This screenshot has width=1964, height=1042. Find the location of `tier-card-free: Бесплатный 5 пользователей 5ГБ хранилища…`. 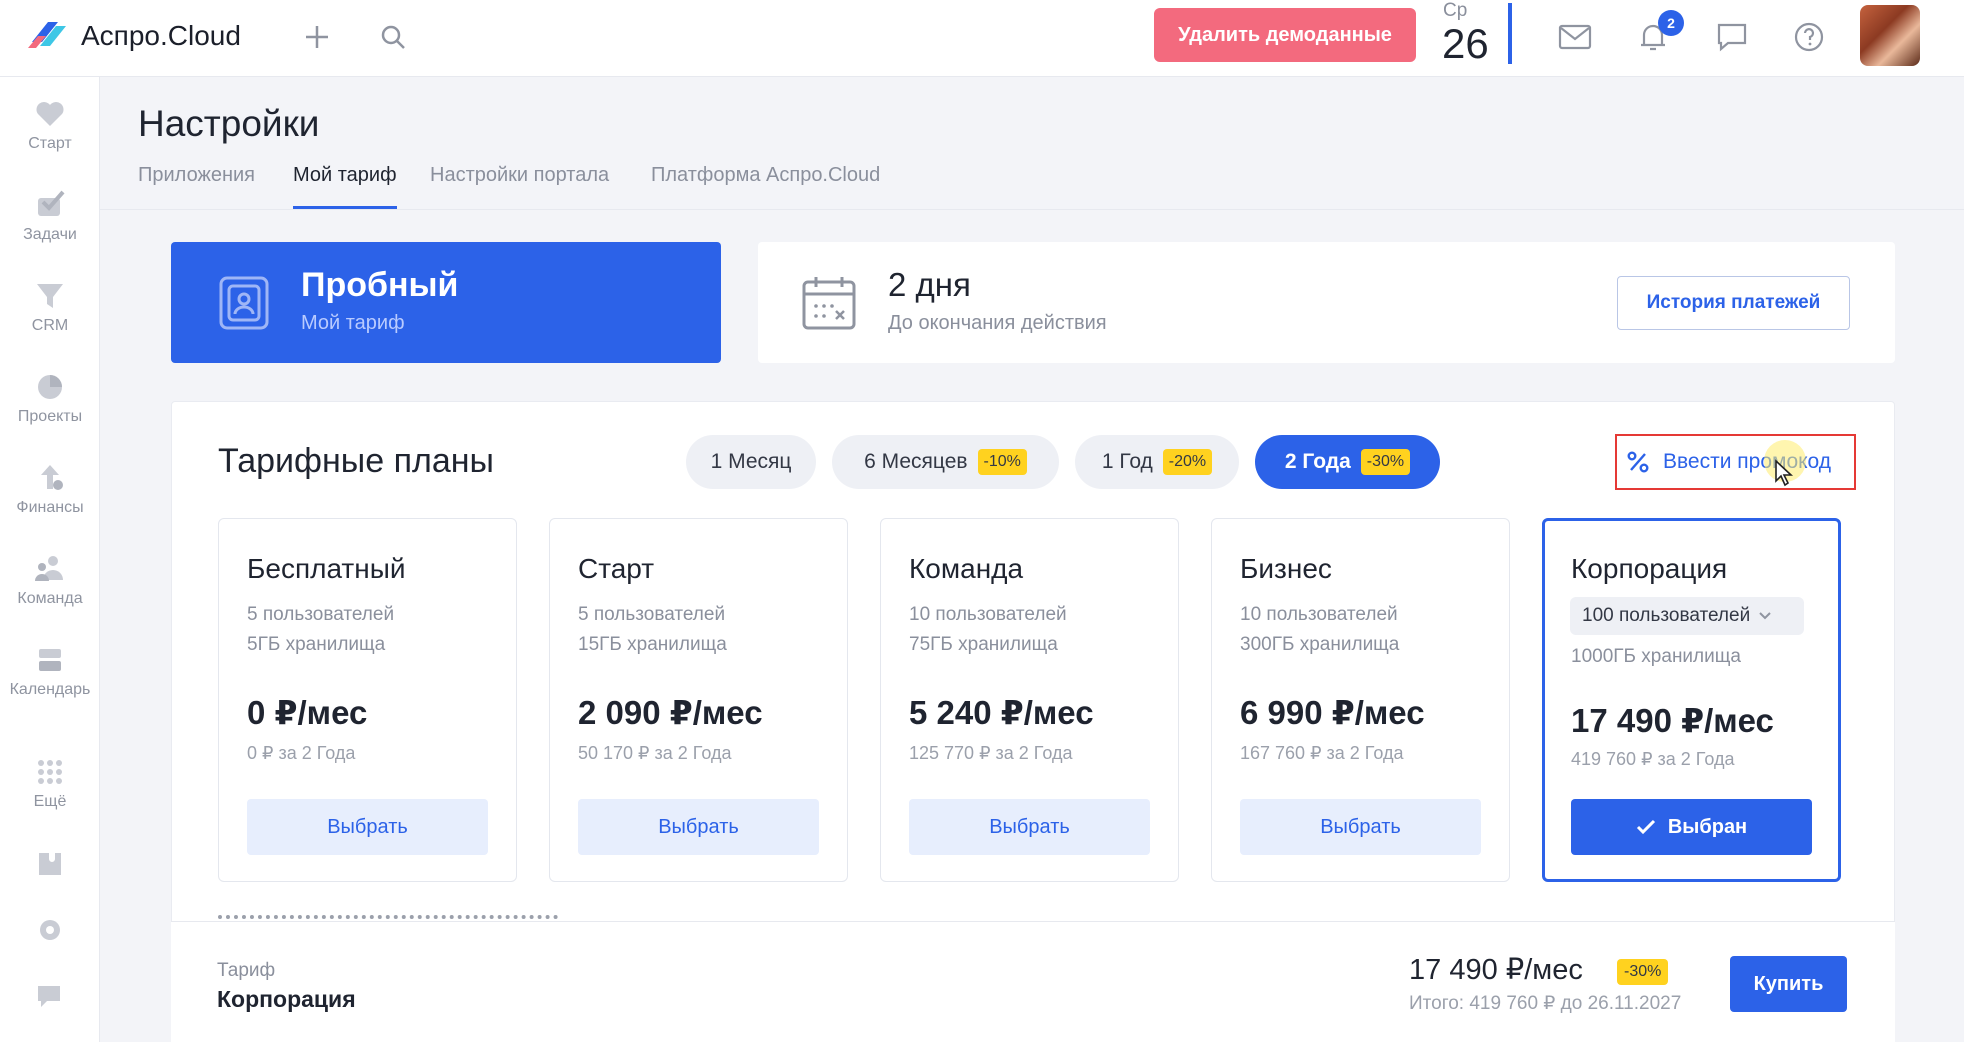

tier-card-free: Бесплатный 5 пользователей 5ГБ хранилища… is located at coordinates (367, 700).